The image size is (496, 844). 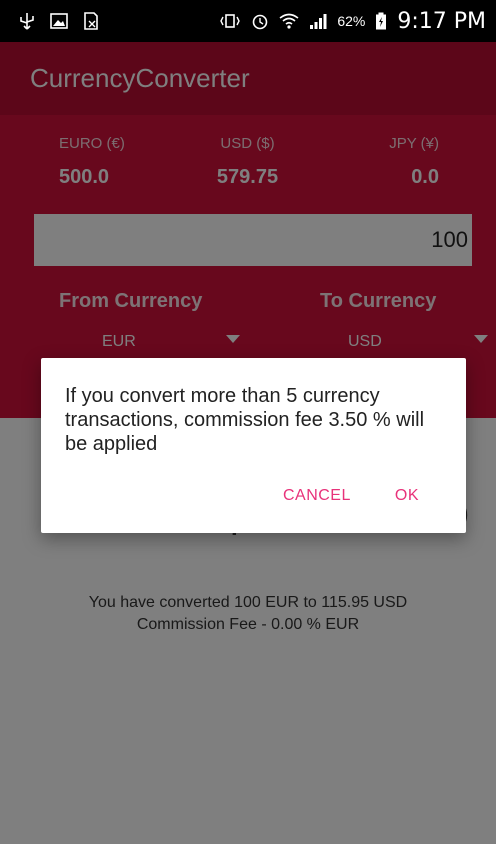 What do you see at coordinates (248, 21) in the screenshot?
I see `status-bar: 62% 9:17 PM` at bounding box center [248, 21].